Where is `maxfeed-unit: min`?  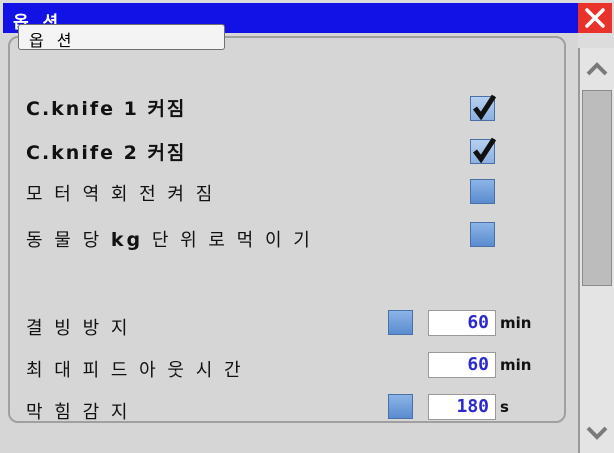 maxfeed-unit: min is located at coordinates (516, 365).